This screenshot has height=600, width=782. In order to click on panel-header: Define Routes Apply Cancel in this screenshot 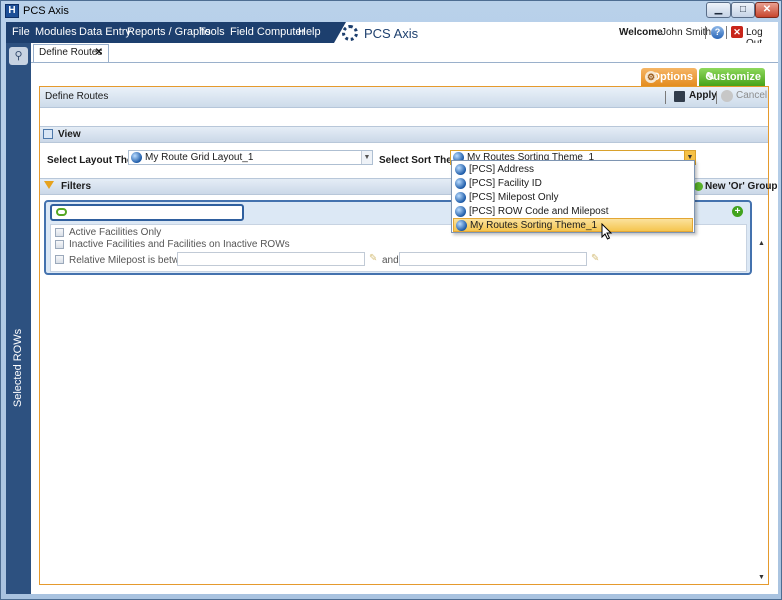, I will do `click(404, 97)`.